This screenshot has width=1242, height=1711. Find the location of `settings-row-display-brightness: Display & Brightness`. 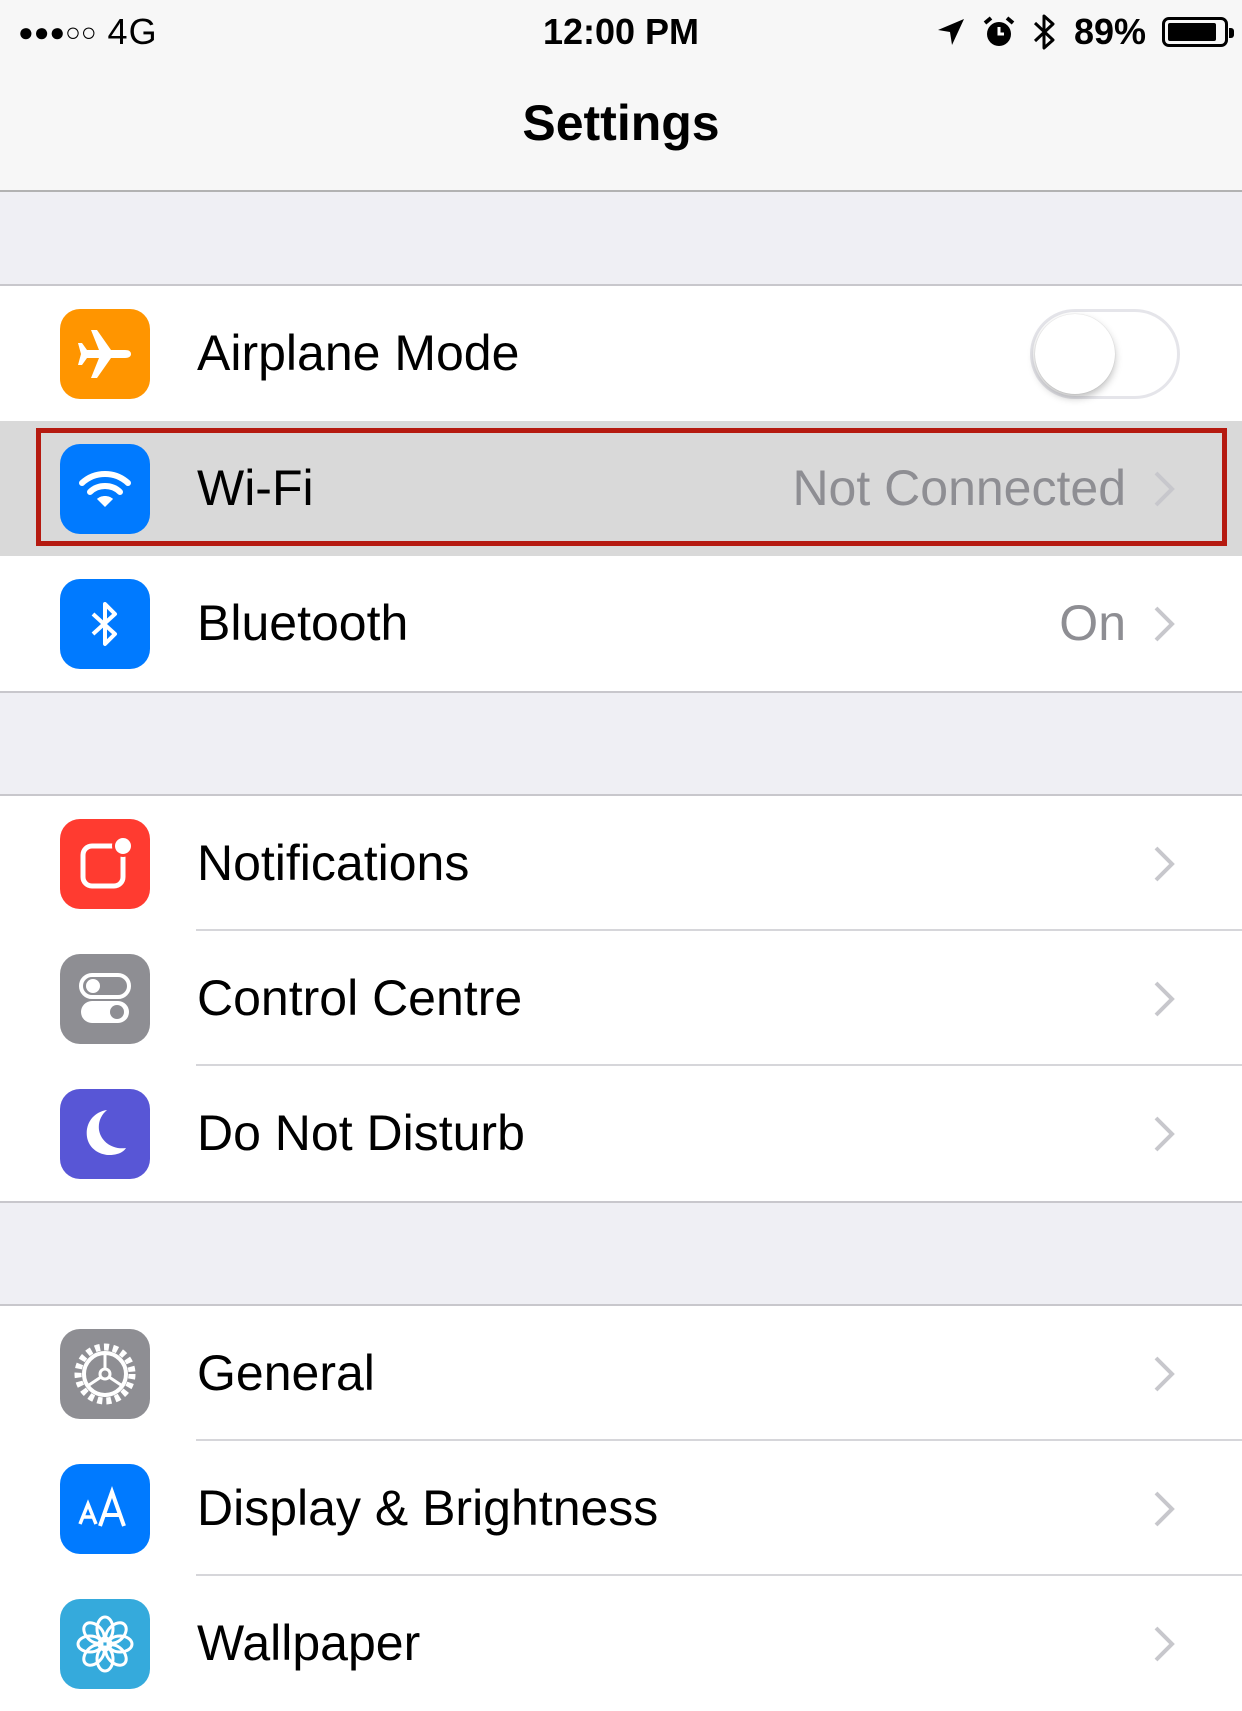

settings-row-display-brightness: Display & Brightness is located at coordinates (621, 1508).